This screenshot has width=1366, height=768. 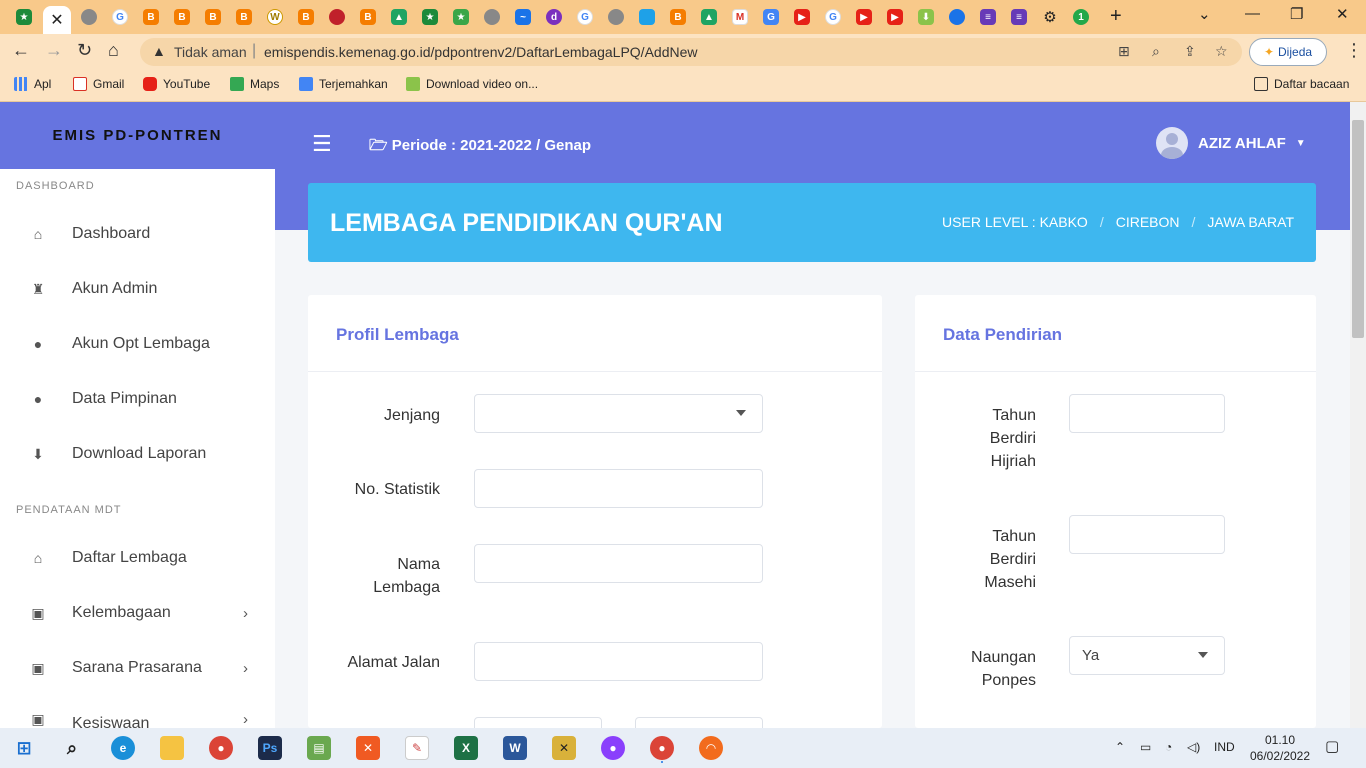 I want to click on tab-search-button: ⌄, so click(x=1204, y=14).